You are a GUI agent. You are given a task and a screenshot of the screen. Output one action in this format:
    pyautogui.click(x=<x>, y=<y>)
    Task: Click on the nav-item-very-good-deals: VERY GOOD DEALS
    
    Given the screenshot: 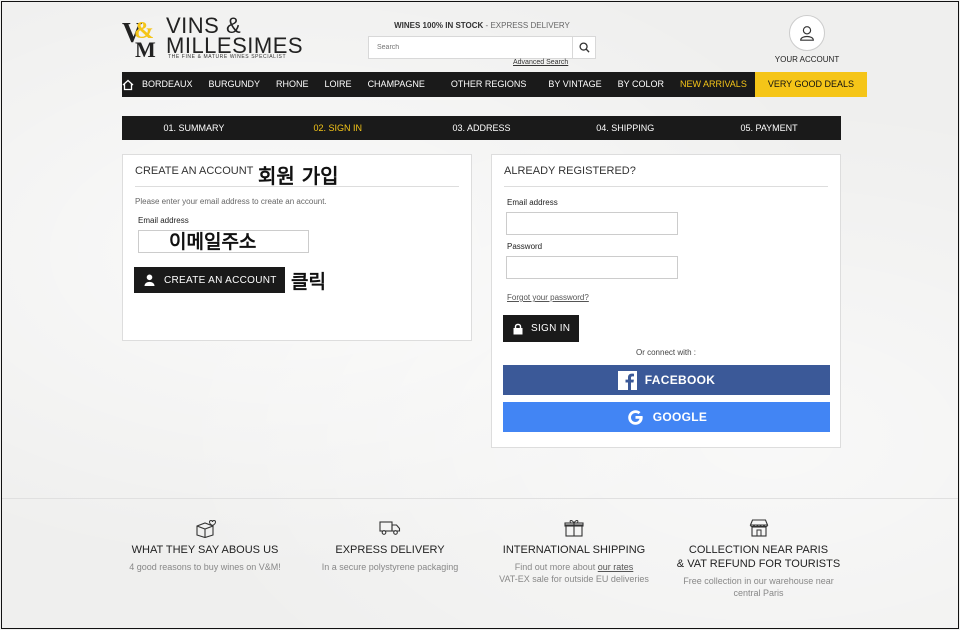 What is the action you would take?
    pyautogui.click(x=811, y=84)
    